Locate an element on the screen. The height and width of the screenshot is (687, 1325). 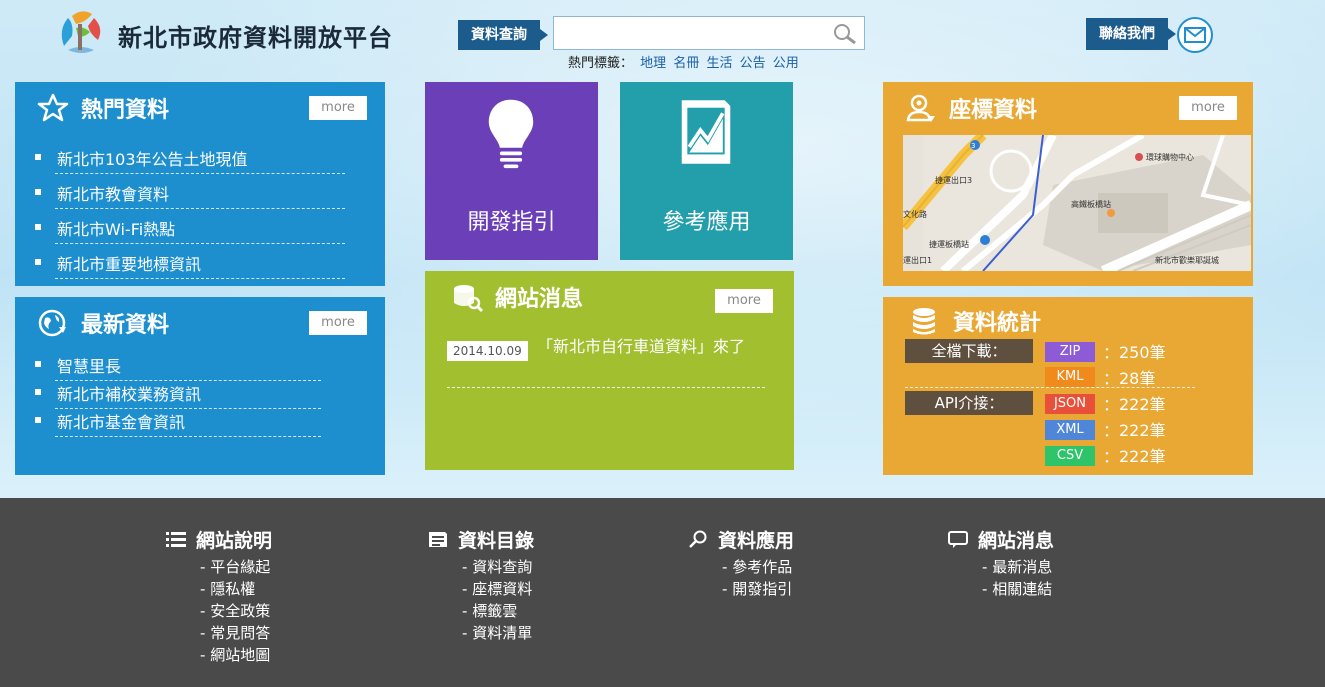
search-box is located at coordinates (709, 33).